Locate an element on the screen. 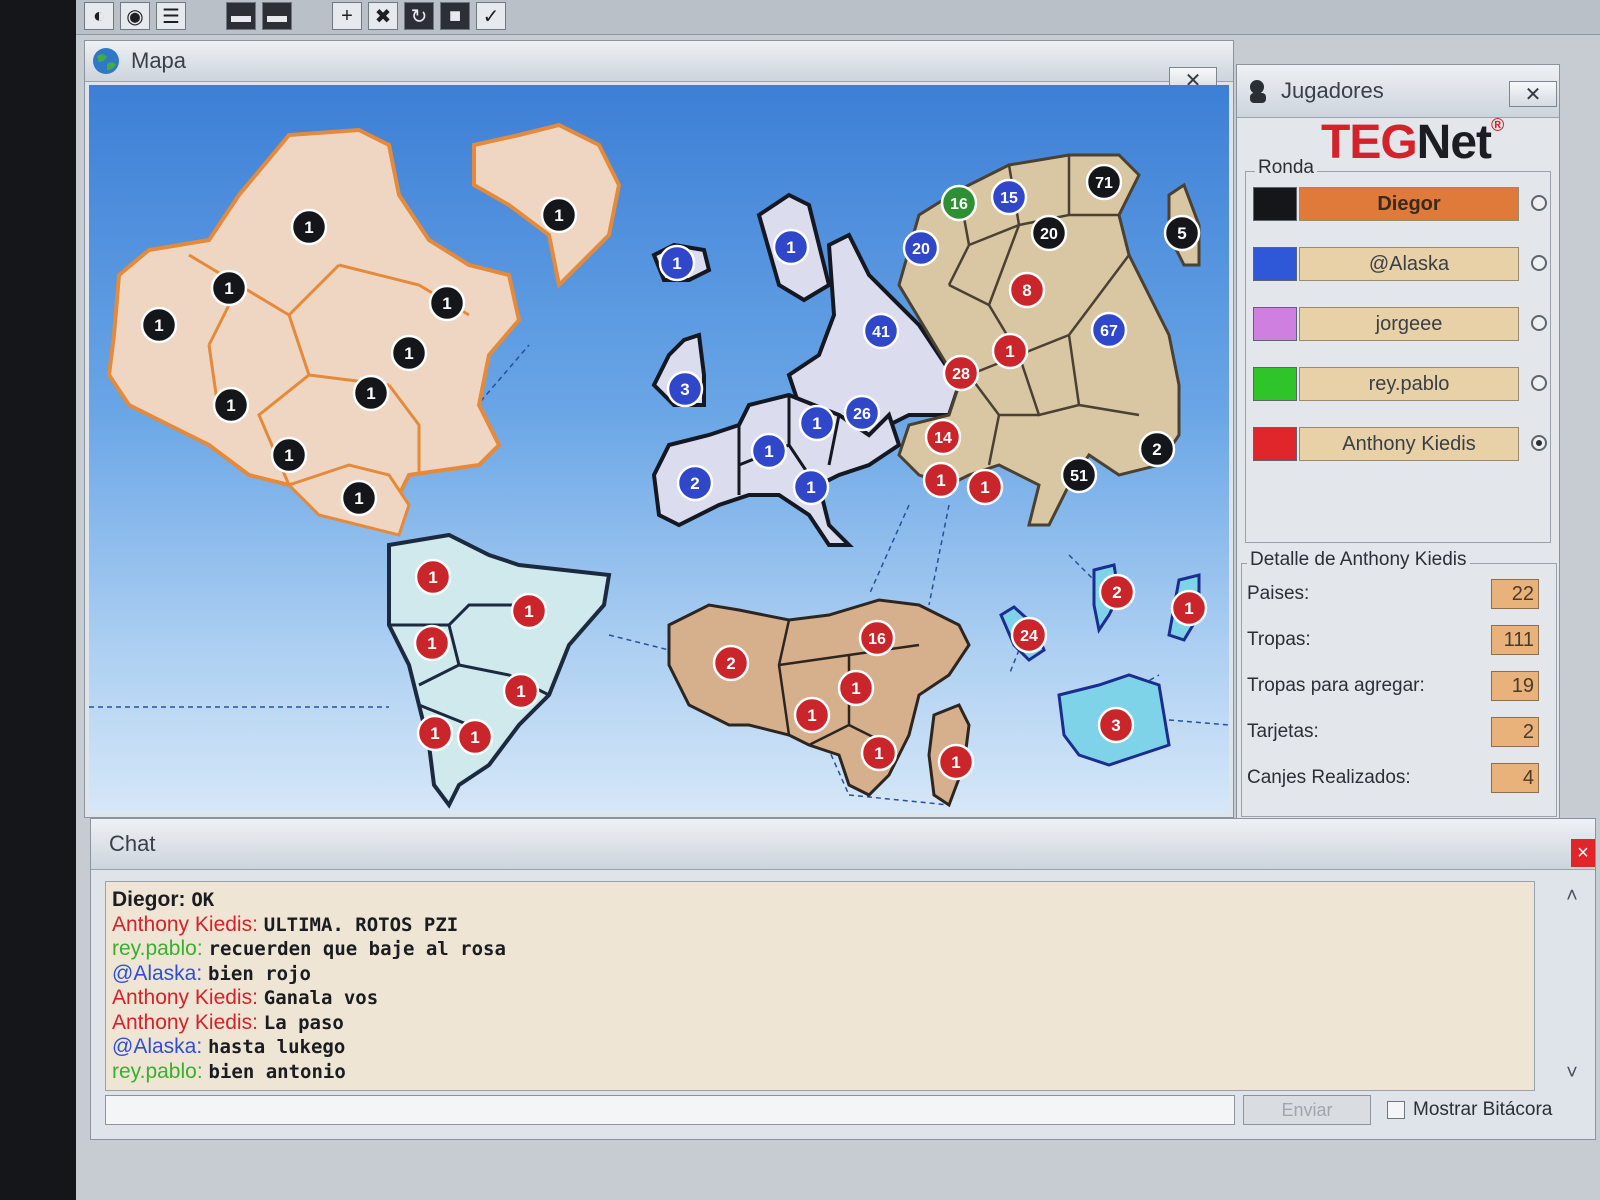  show-log-checkbox is located at coordinates (1396, 1110).